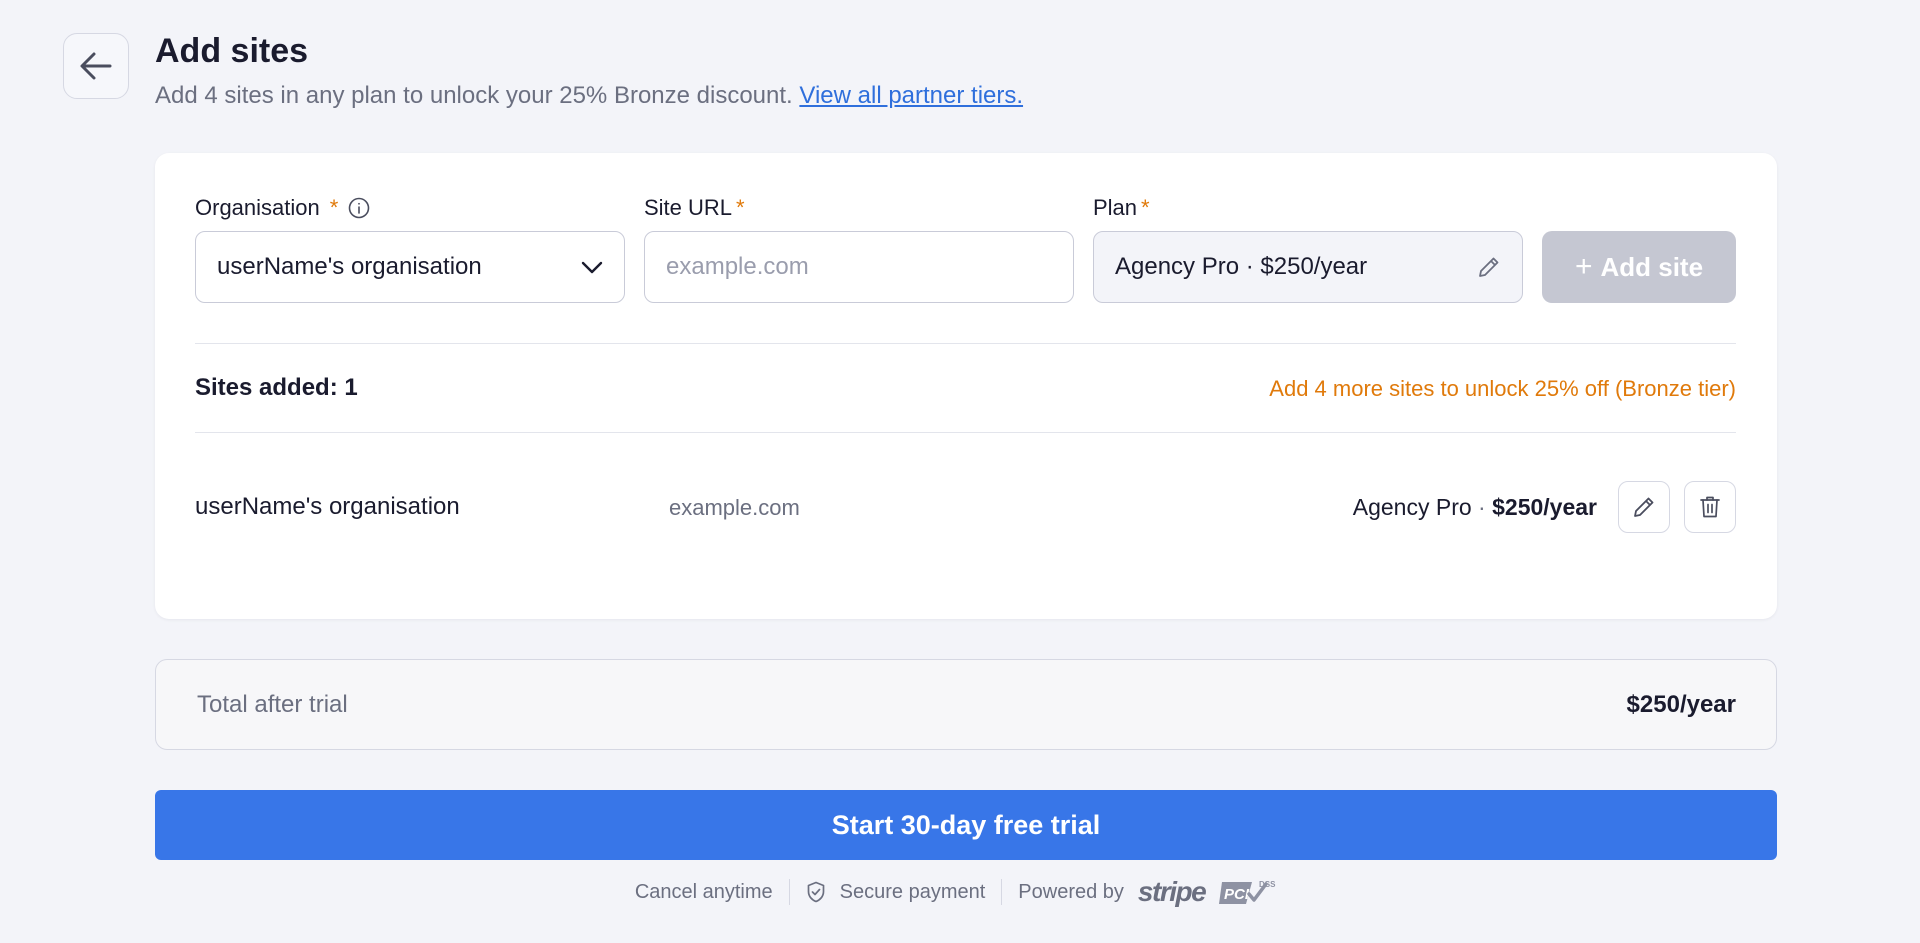  Describe the element at coordinates (1241, 266) in the screenshot. I see `plan-field-value: Agency Pro · $250/year` at that location.